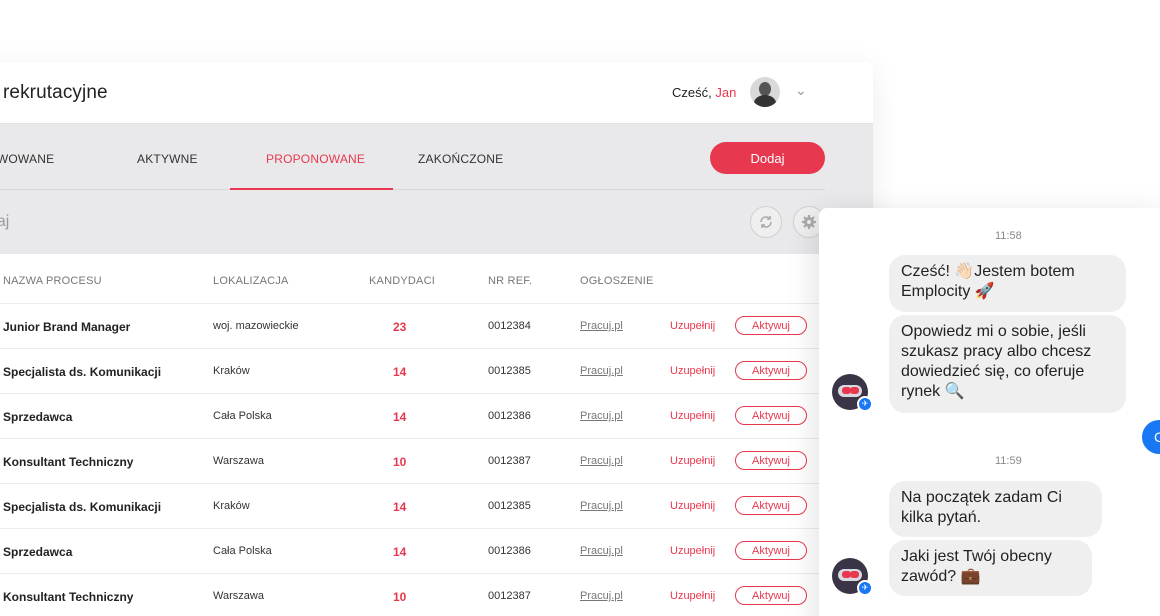 The image size is (1160, 616). Describe the element at coordinates (692, 92) in the screenshot. I see `greeting-text: Cześć,` at that location.